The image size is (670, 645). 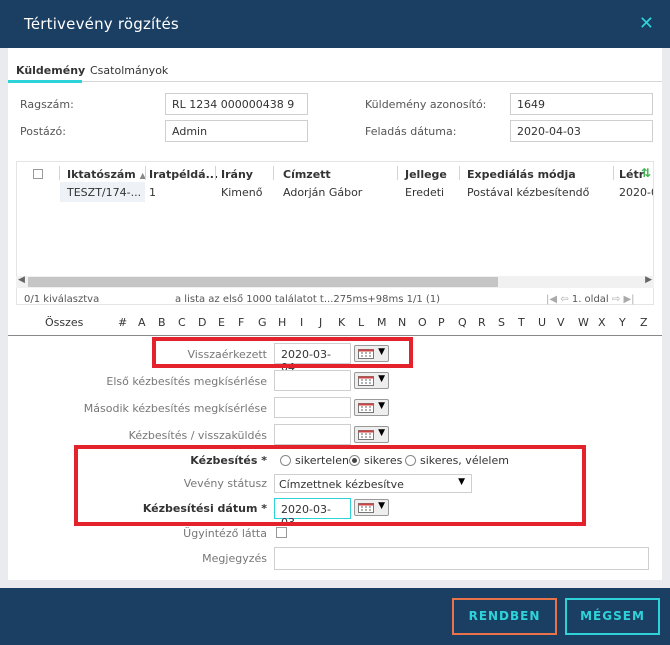 What do you see at coordinates (521, 322) in the screenshot?
I see `filter-letter: T` at bounding box center [521, 322].